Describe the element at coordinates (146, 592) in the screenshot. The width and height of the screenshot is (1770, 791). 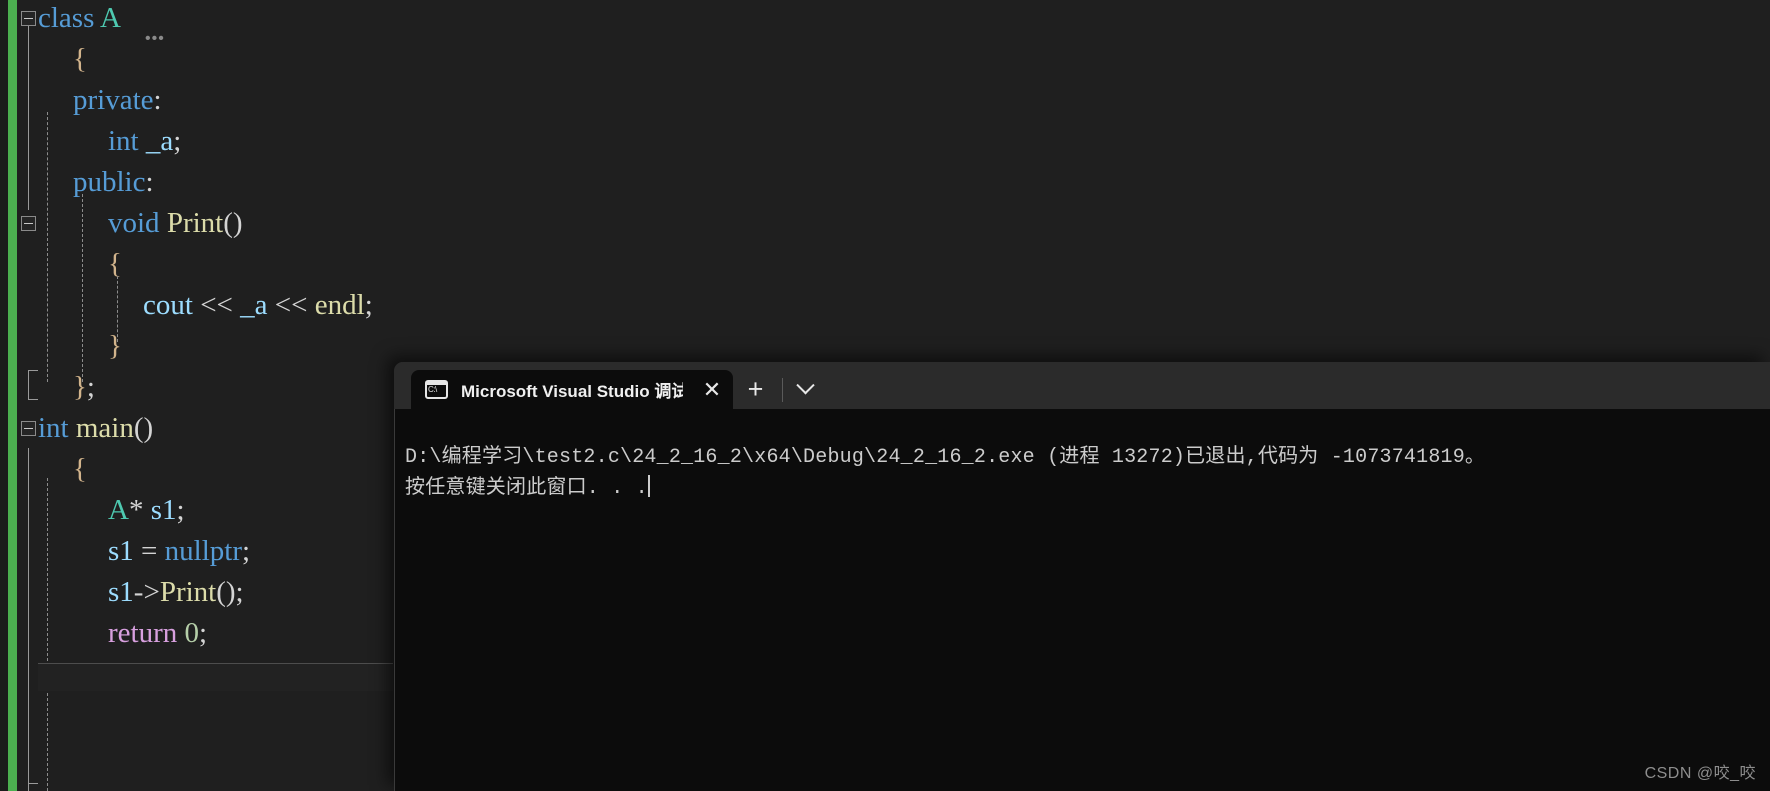
I see `code-token: ->` at that location.